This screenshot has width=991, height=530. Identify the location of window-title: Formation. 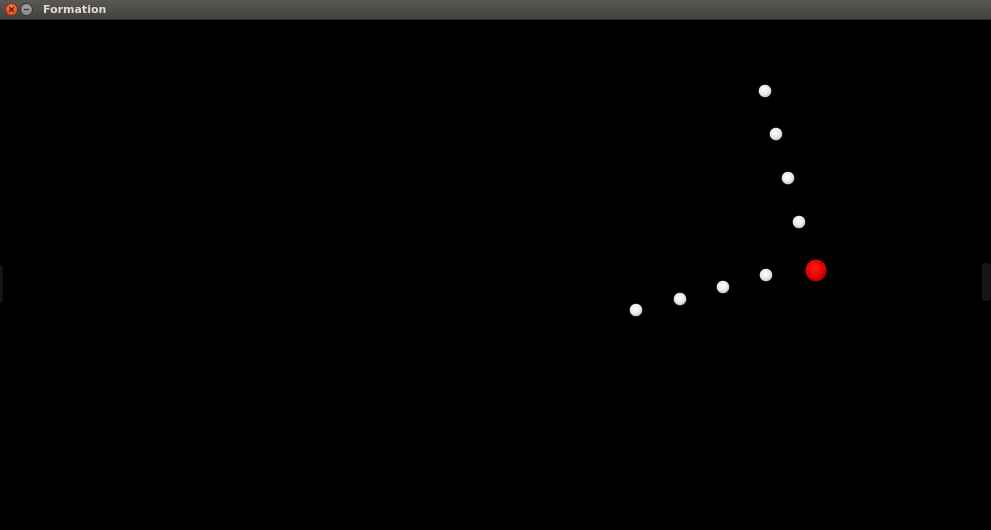
(75, 9).